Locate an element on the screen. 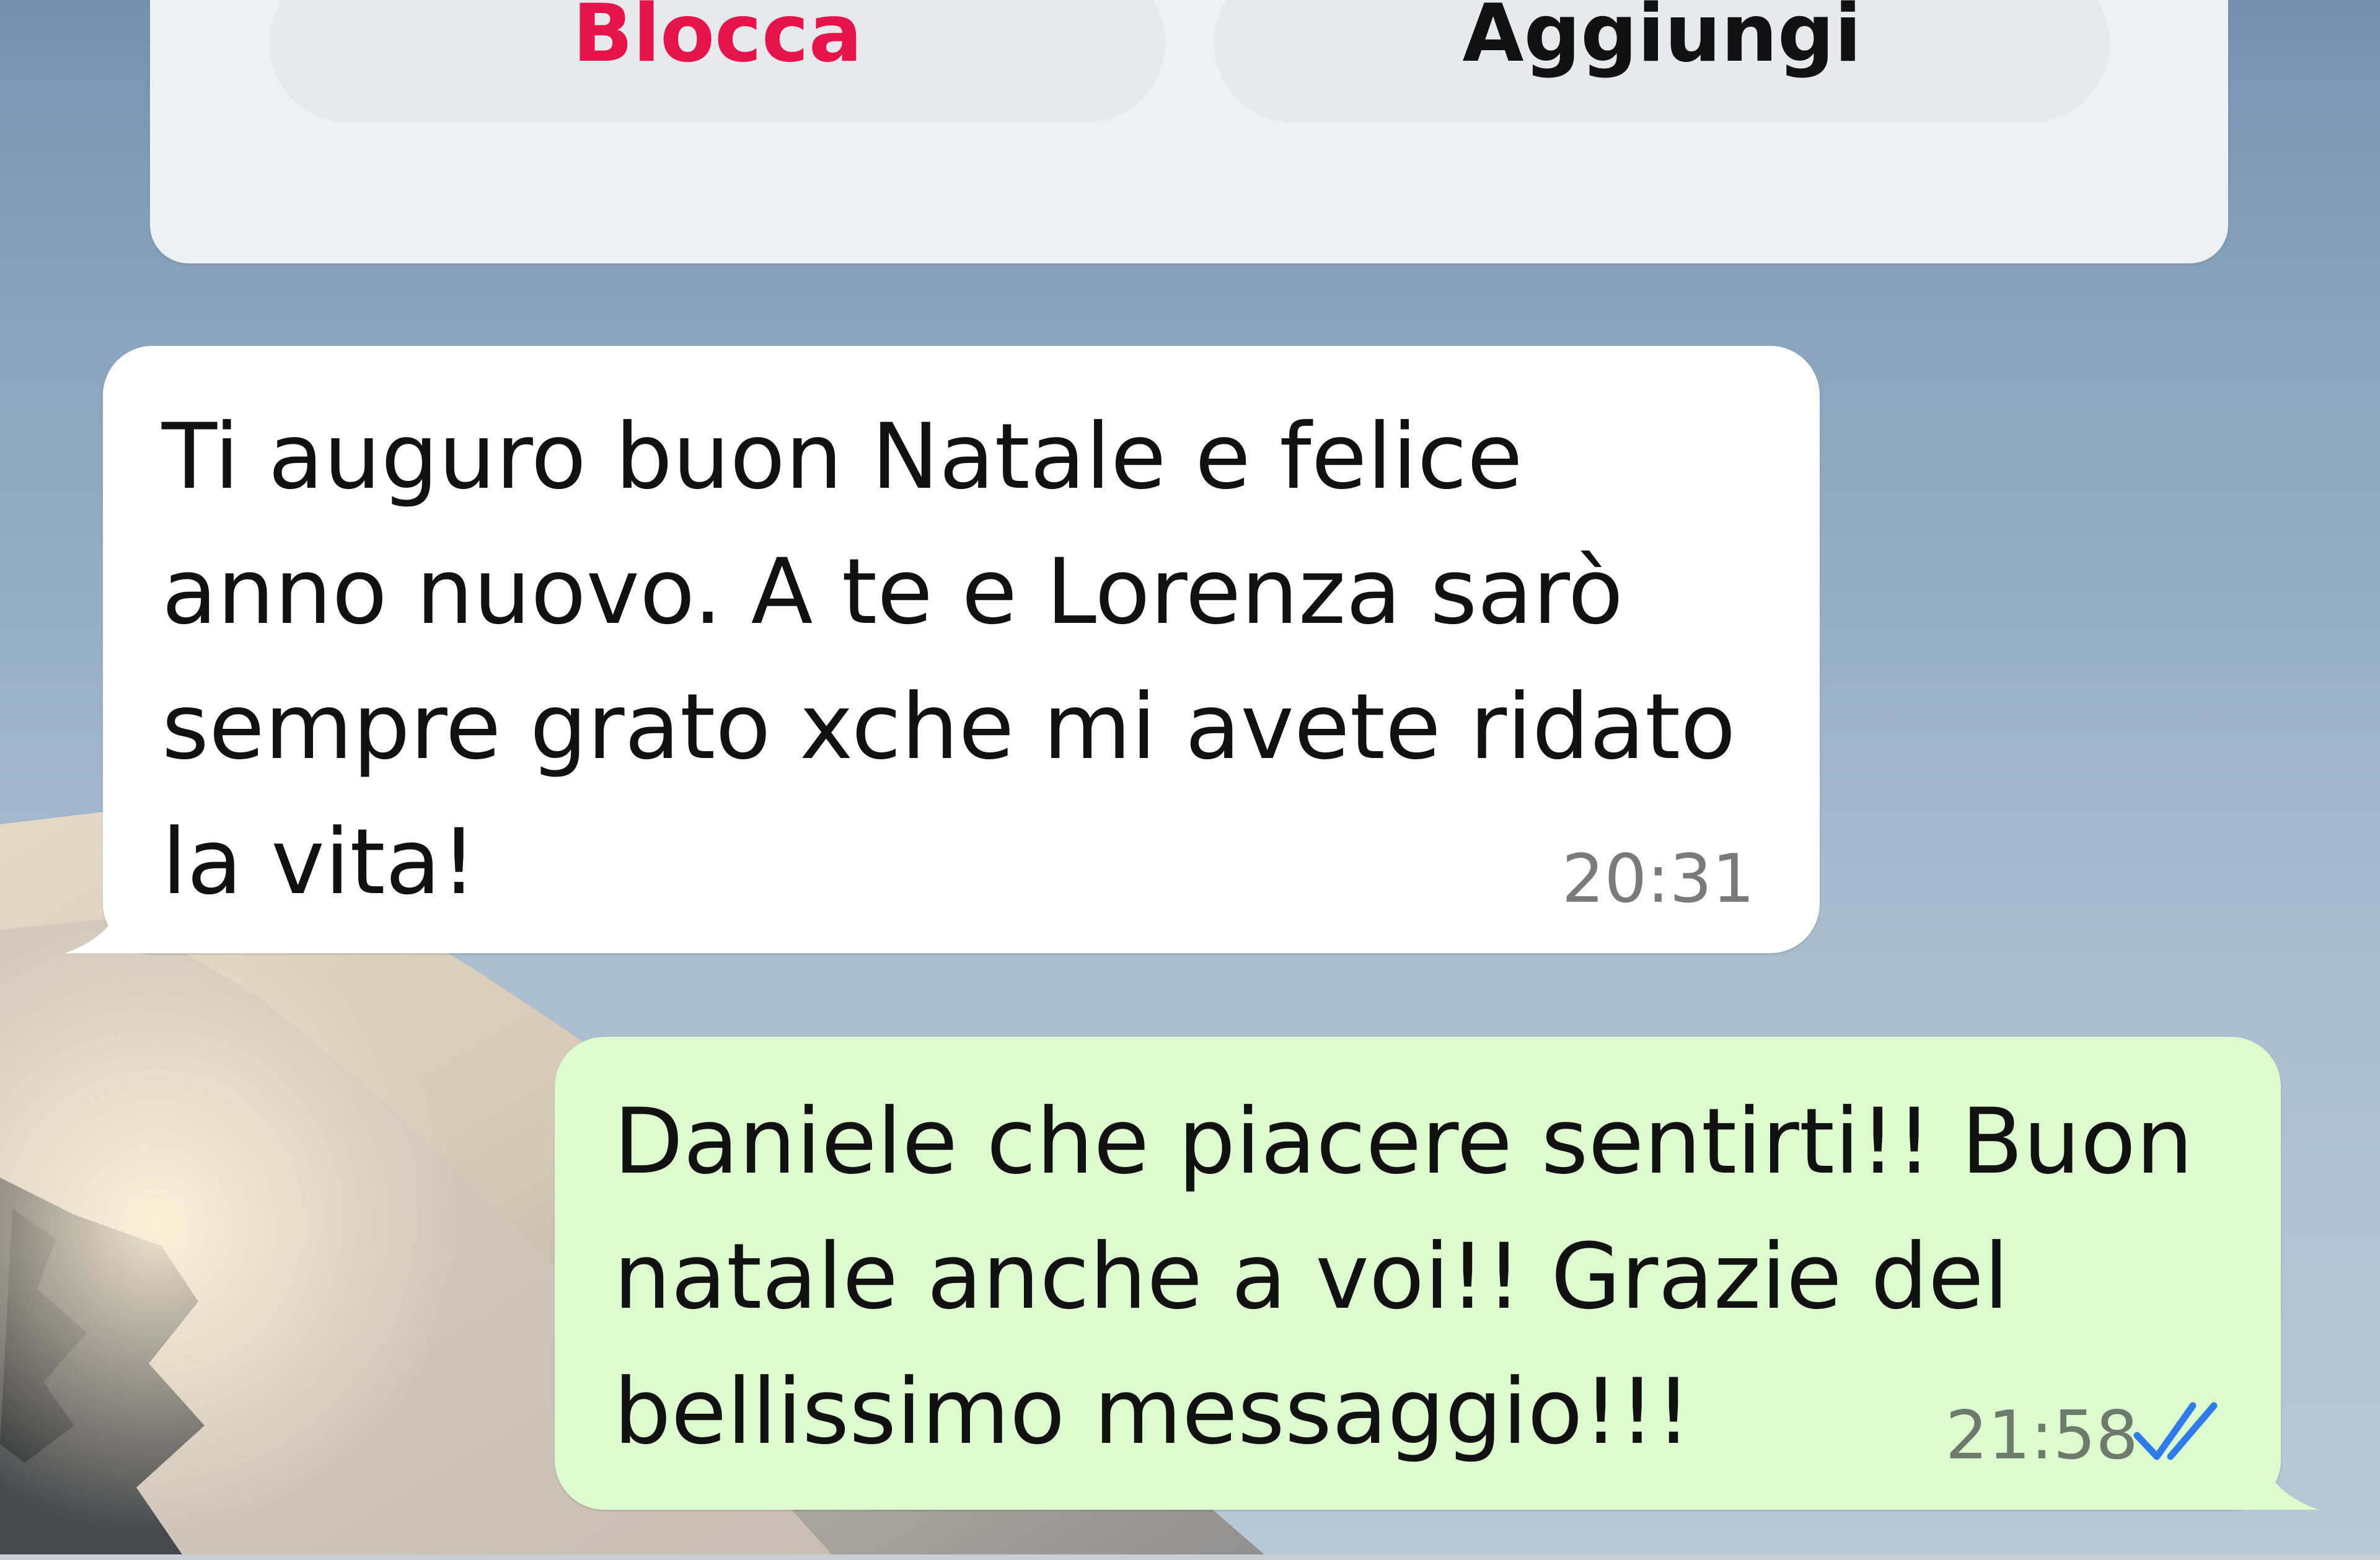  message-line: sempre grato xche mi avete ridato is located at coordinates (949, 727).